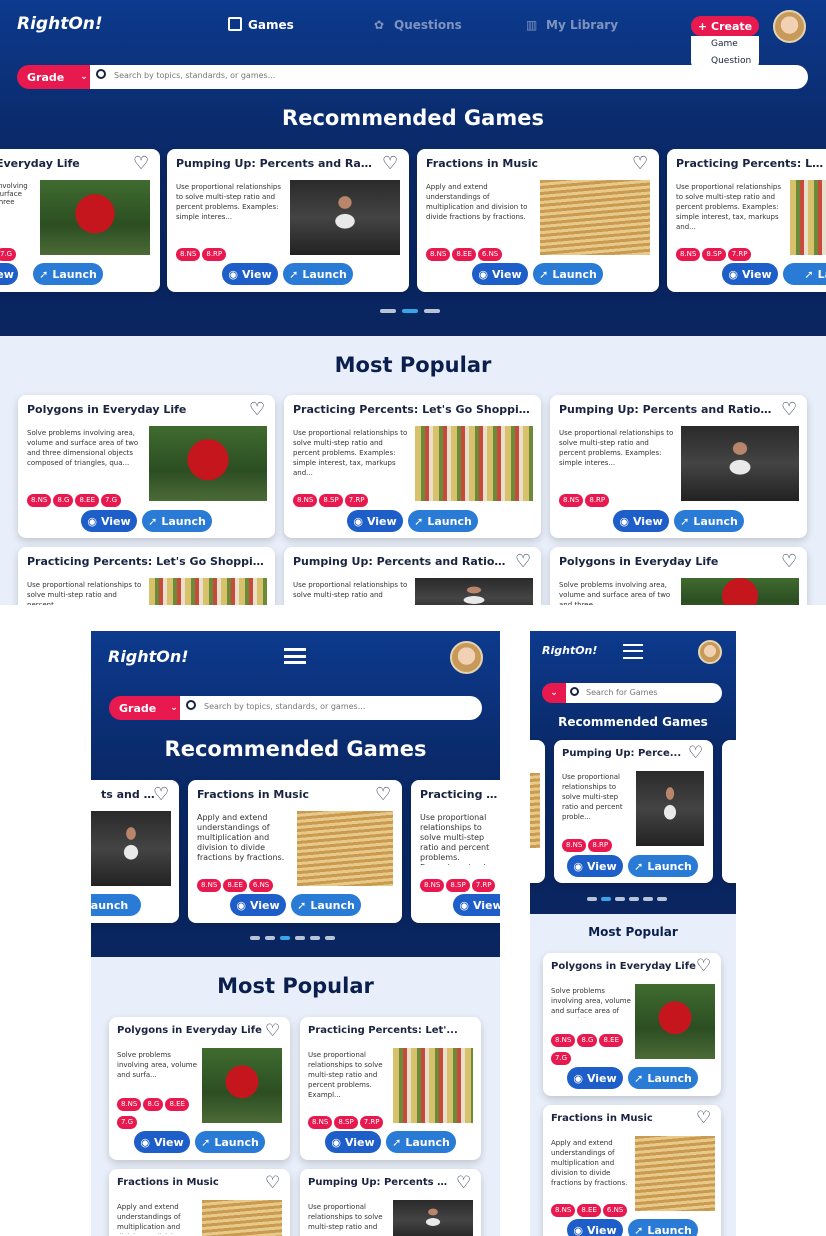  What do you see at coordinates (135, 851) in the screenshot?
I see `rec-card: ts and Ra... ♡ Launch` at bounding box center [135, 851].